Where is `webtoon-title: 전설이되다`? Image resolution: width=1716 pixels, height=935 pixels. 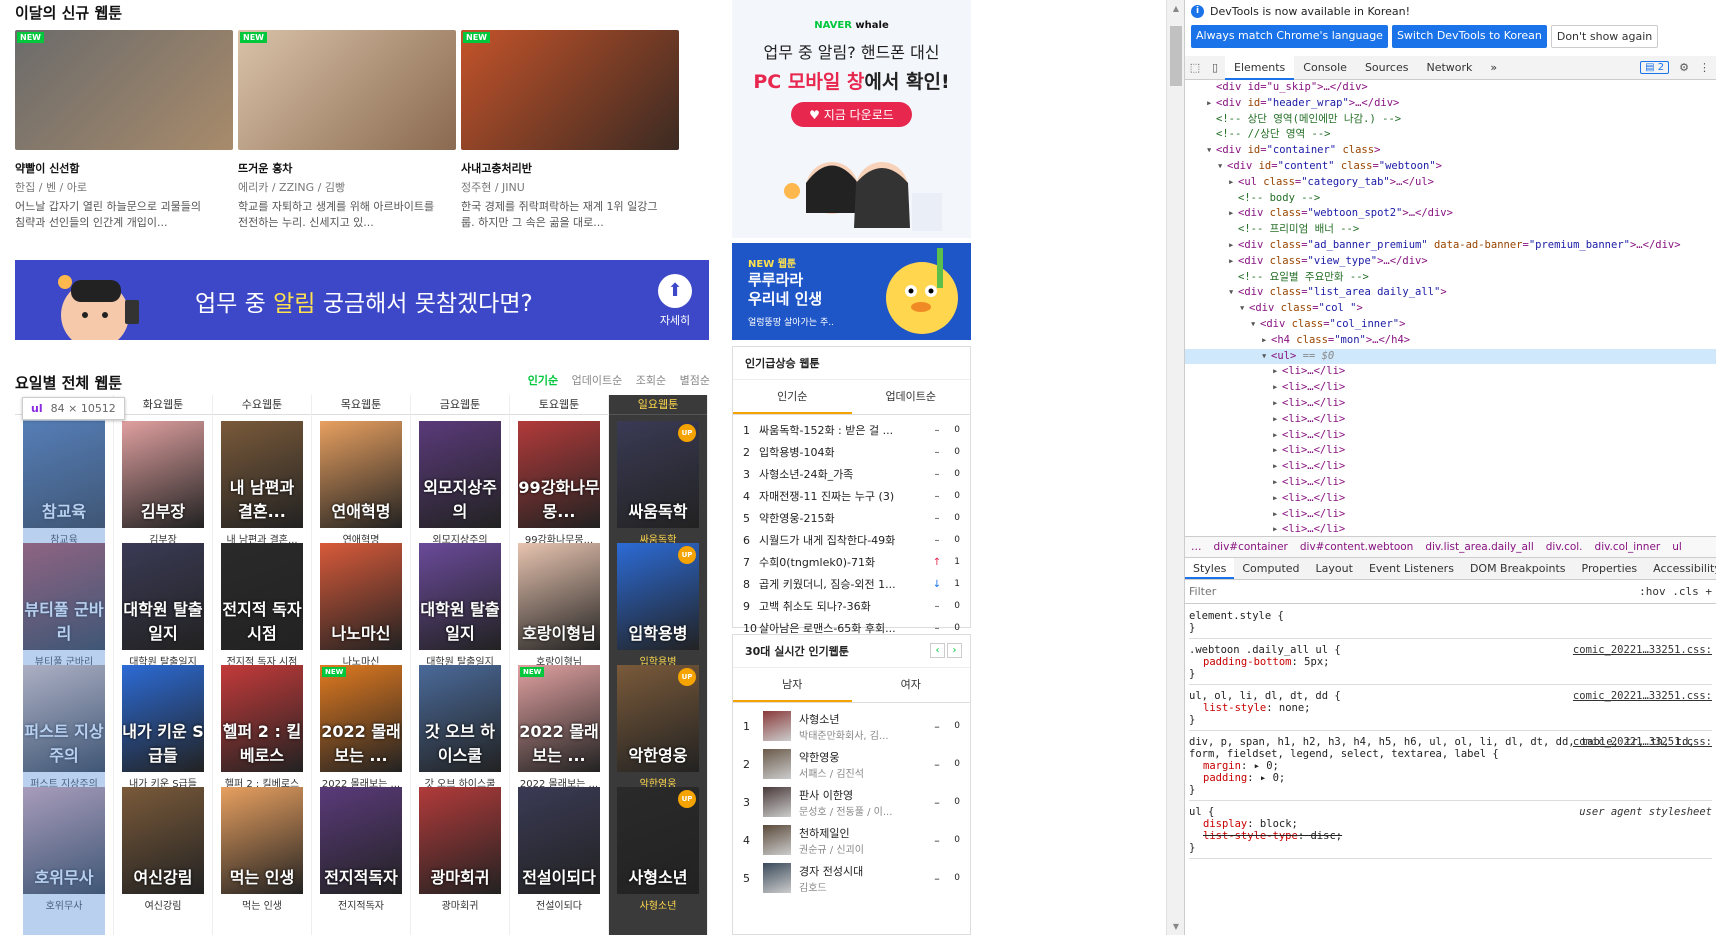 webtoon-title: 전설이되다 is located at coordinates (559, 904).